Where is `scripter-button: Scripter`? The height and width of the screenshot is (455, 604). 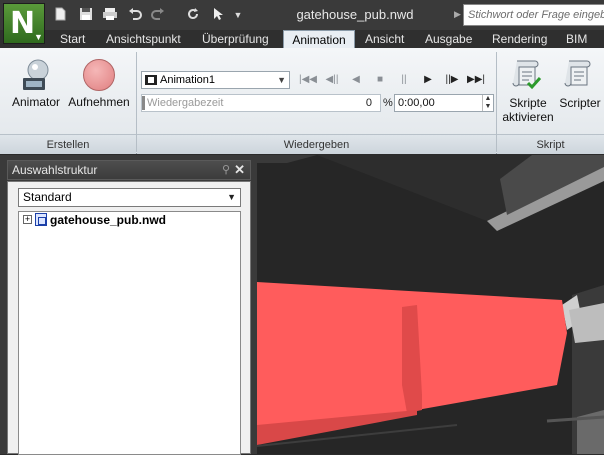
scripter-button: Scripter is located at coordinates (580, 103).